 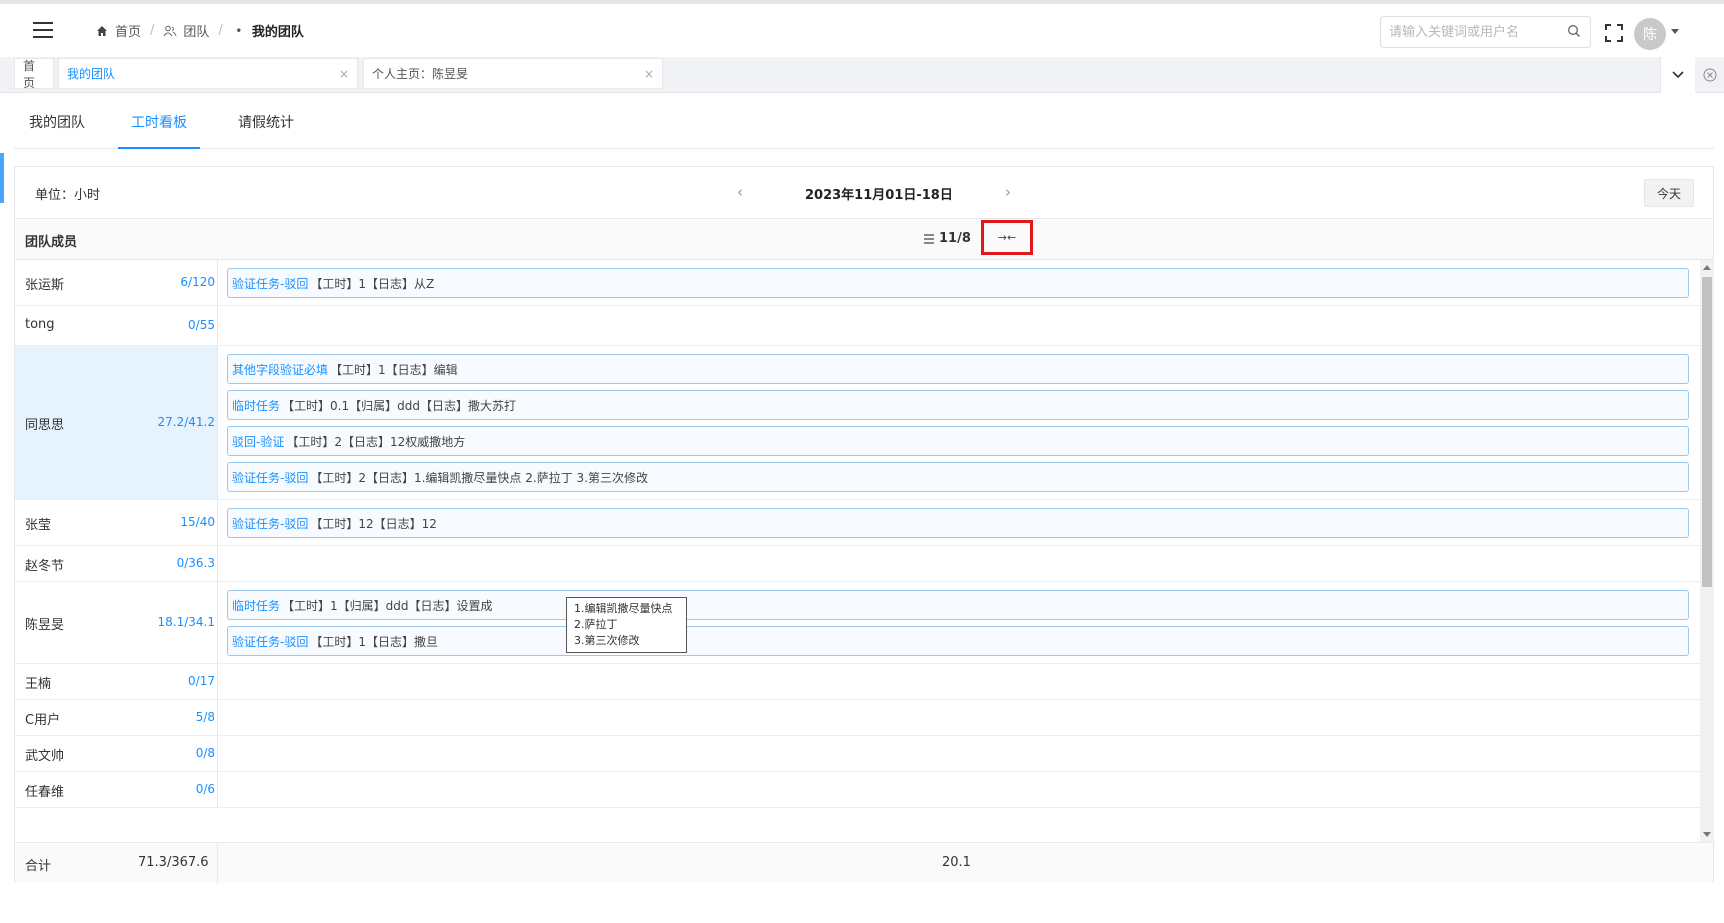 What do you see at coordinates (607, 640) in the screenshot?
I see `tooltip-line: 3.第三次修改` at bounding box center [607, 640].